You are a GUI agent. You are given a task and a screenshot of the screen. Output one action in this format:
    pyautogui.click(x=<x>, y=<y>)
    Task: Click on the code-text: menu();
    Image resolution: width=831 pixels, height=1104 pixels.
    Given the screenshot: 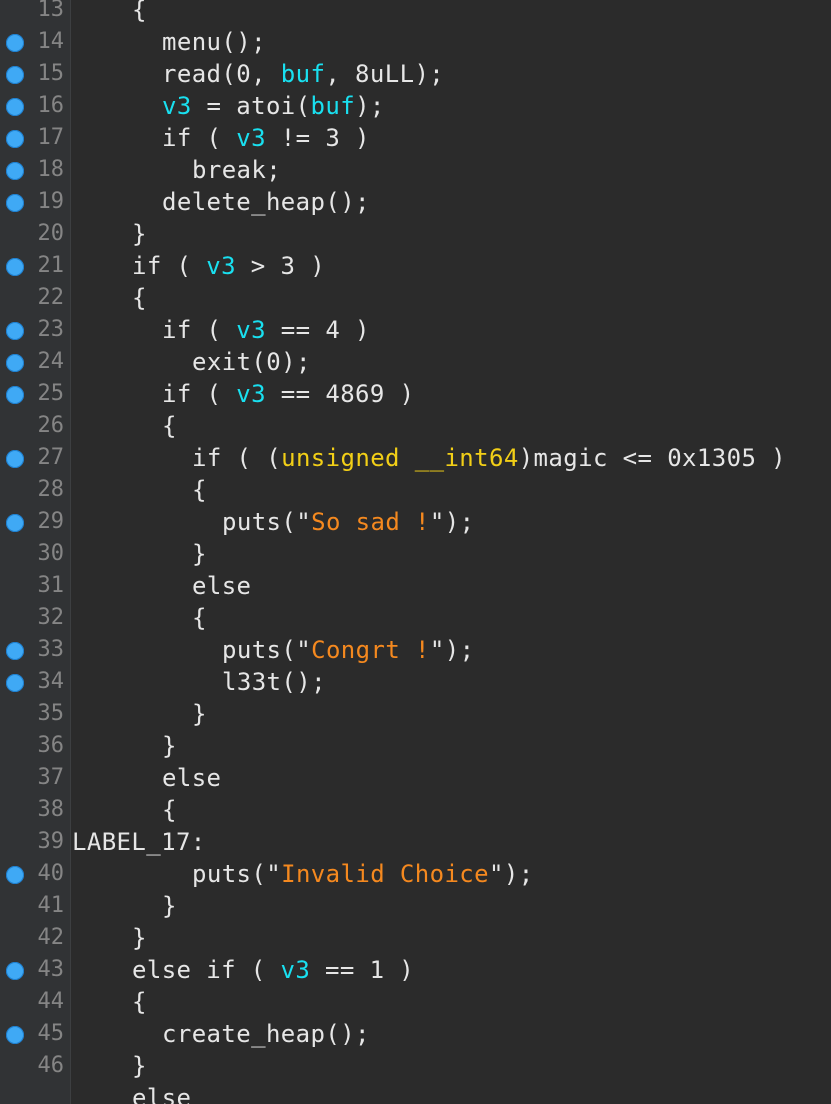 What is the action you would take?
    pyautogui.click(x=214, y=42)
    